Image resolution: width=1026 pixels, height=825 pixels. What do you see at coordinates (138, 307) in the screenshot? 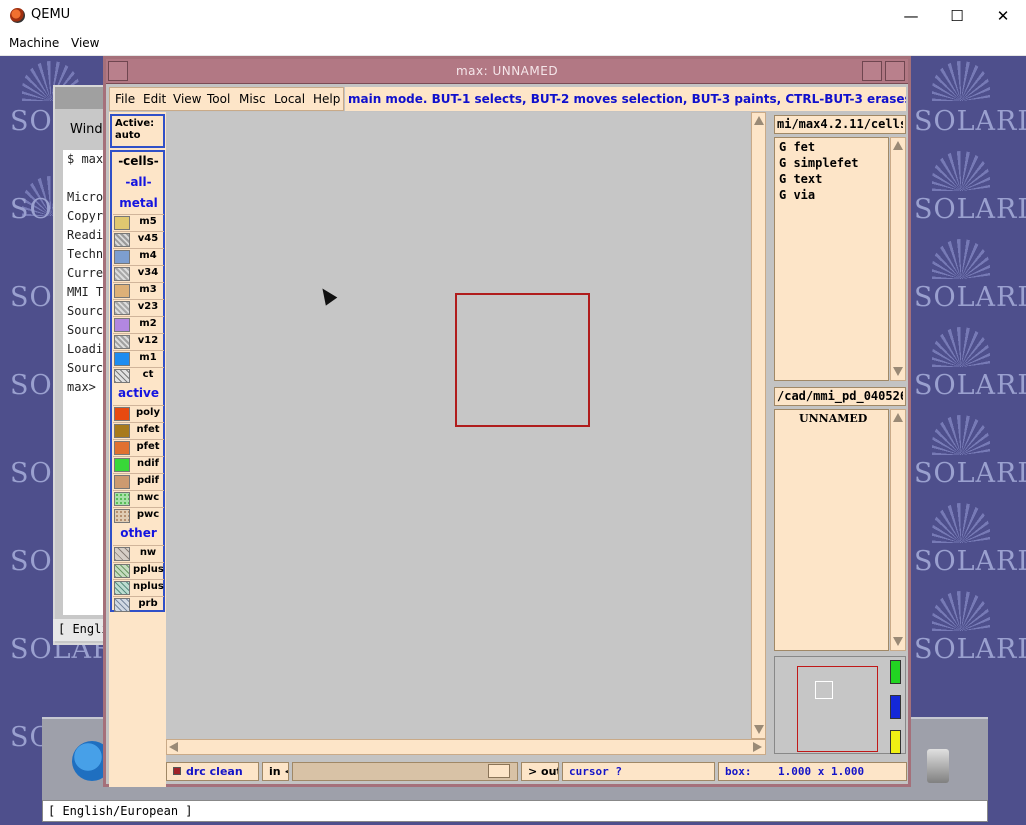
I see `layer-v23: v23` at bounding box center [138, 307].